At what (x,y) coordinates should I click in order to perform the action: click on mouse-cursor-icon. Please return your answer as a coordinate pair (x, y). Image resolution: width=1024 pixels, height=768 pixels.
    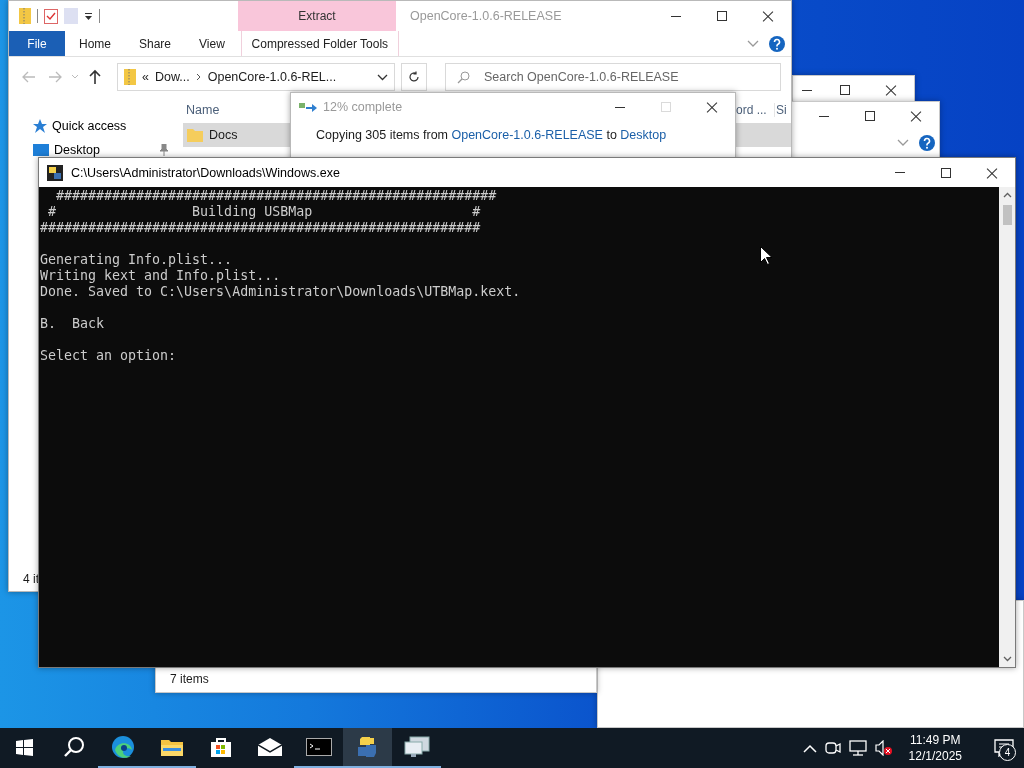
    Looking at the image, I should click on (766, 255).